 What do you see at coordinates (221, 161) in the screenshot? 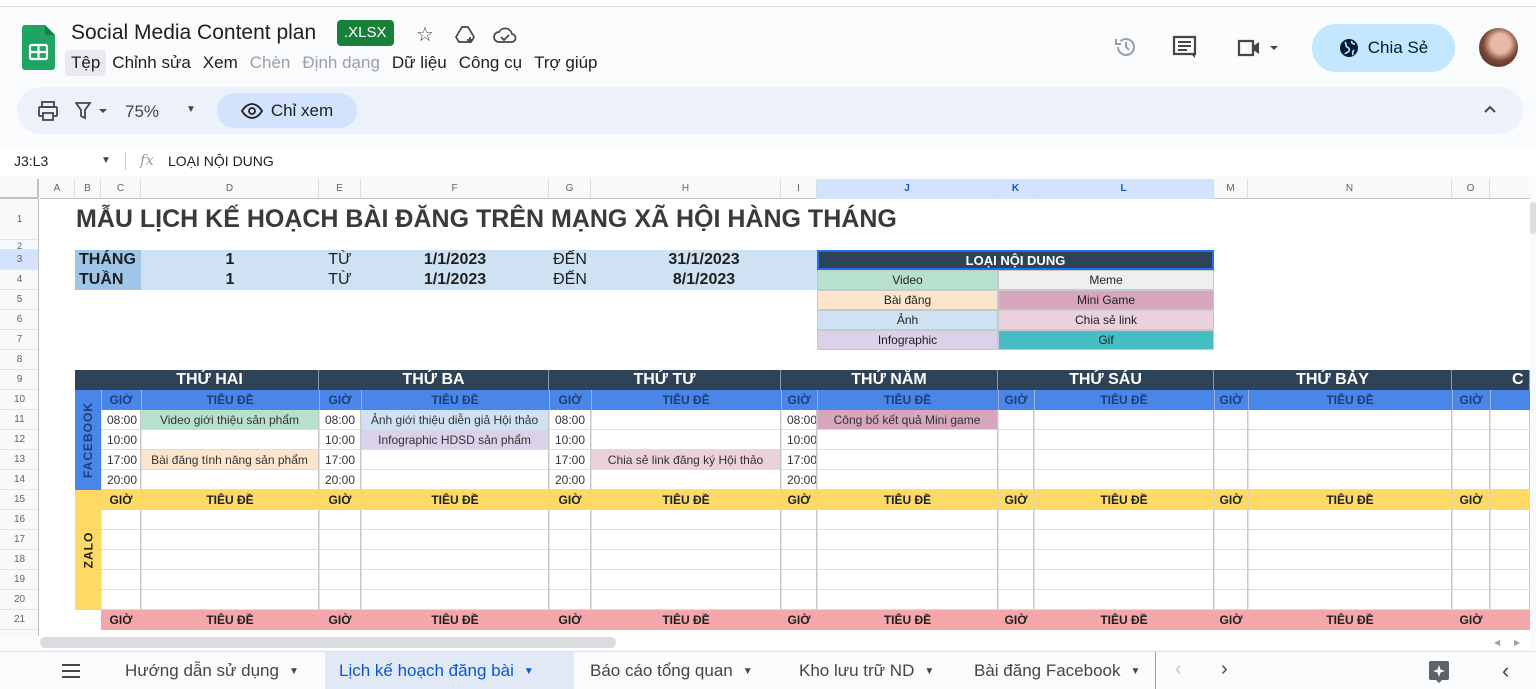
I see `formula-input: LOẠI NỘI DUNG` at bounding box center [221, 161].